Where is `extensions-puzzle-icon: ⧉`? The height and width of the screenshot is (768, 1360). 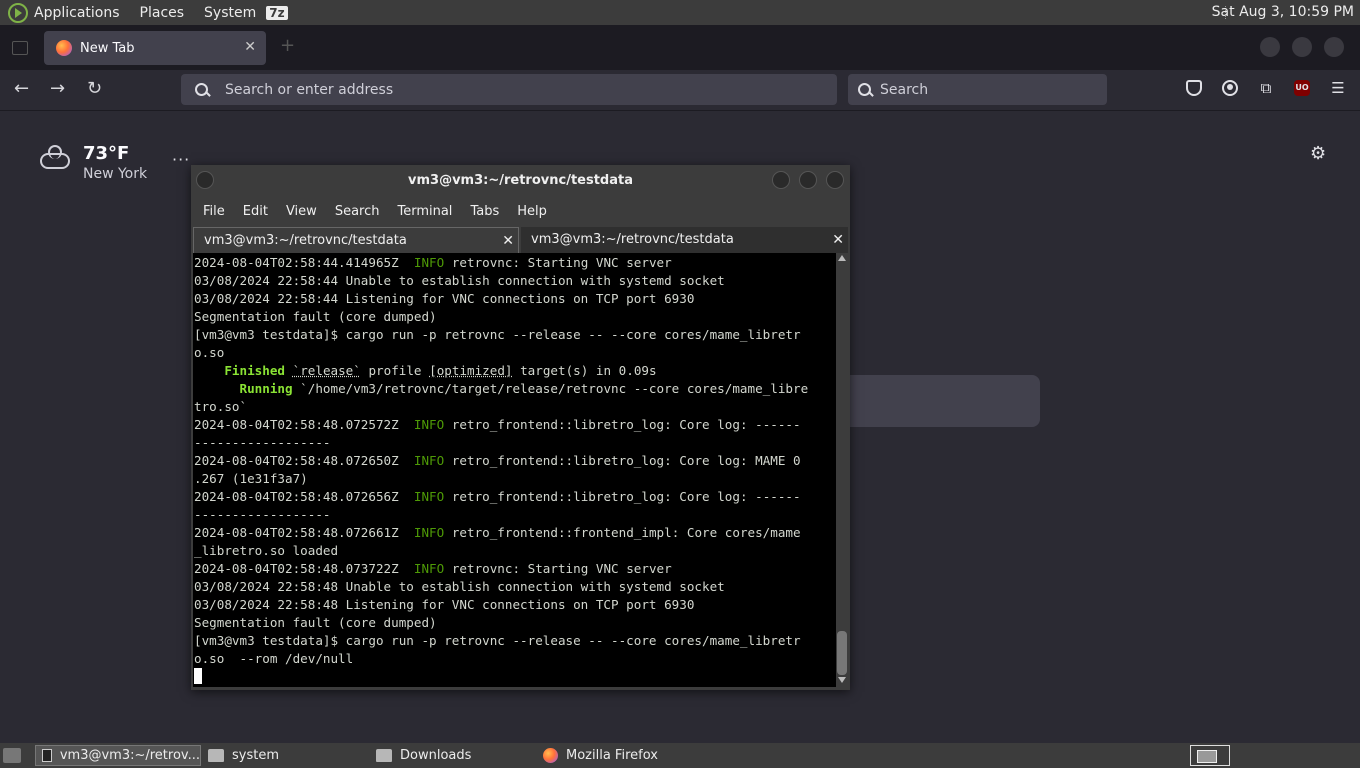
extensions-puzzle-icon: ⧉ is located at coordinates (1266, 88).